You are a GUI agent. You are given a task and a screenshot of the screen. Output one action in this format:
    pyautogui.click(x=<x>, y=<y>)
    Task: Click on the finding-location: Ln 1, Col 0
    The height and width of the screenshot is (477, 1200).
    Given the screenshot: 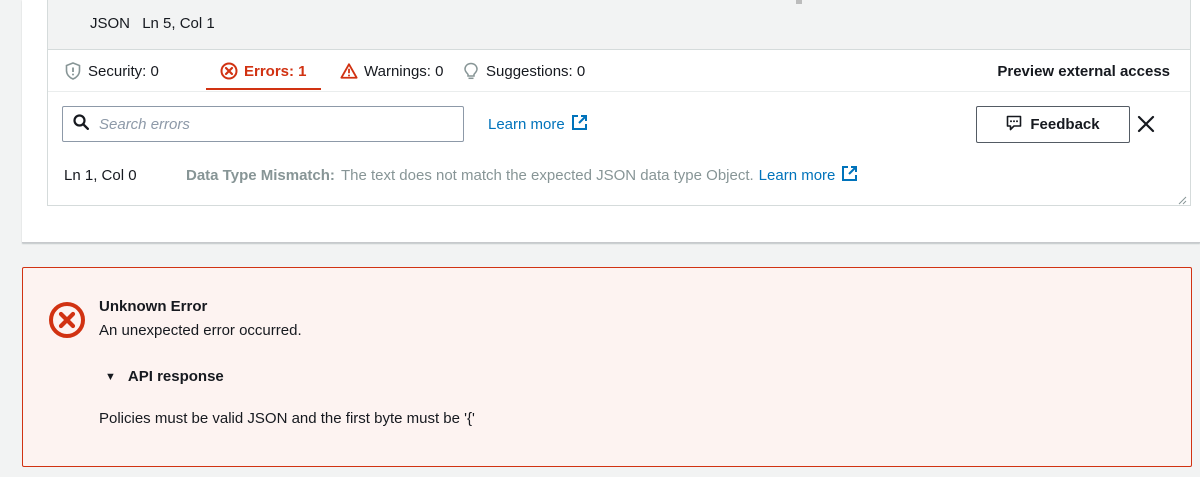 What is the action you would take?
    pyautogui.click(x=100, y=175)
    